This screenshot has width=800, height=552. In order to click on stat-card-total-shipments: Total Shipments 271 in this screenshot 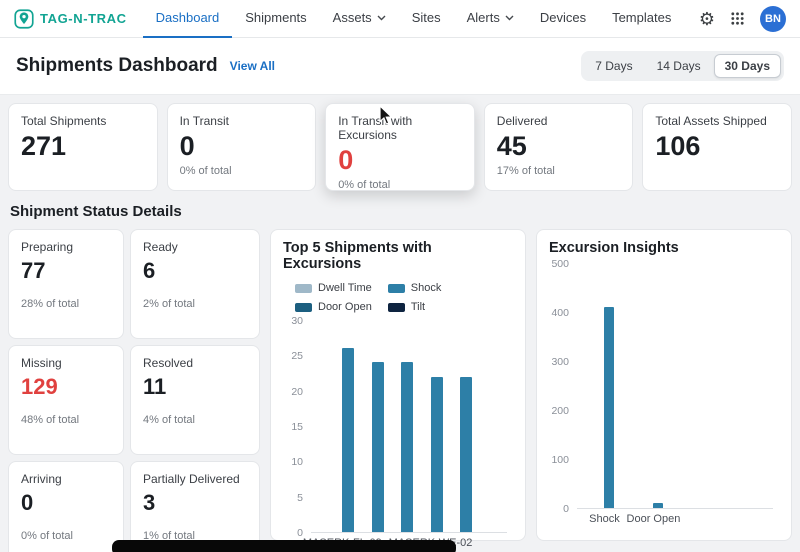, I will do `click(83, 147)`.